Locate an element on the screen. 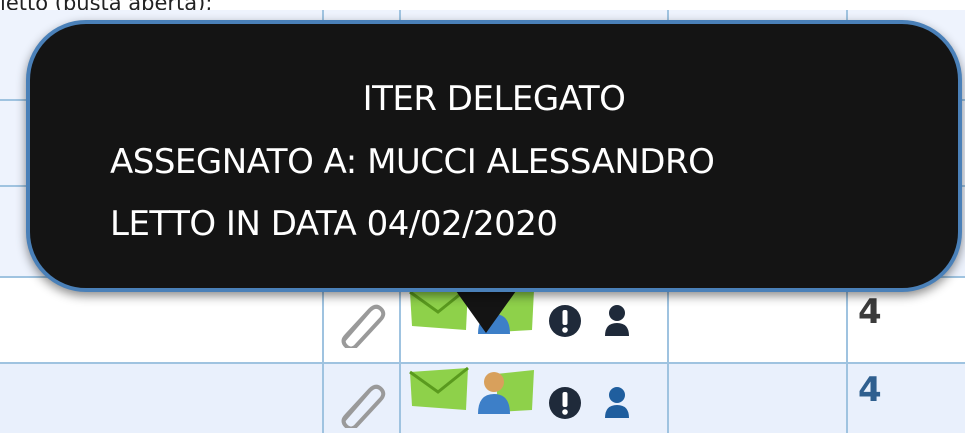 This screenshot has height=433, width=965. tooltip-pointer is located at coordinates (486, 312).